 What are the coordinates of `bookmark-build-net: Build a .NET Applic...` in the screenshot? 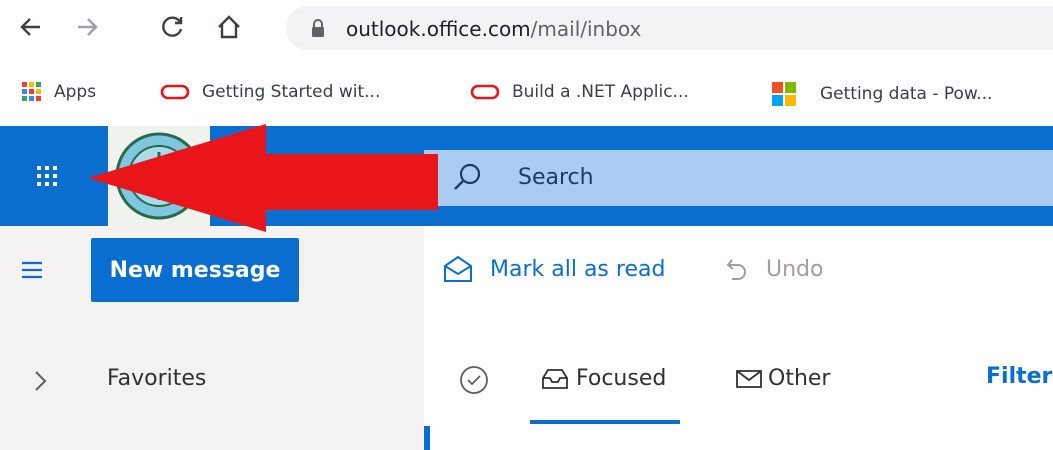 It's located at (579, 92).